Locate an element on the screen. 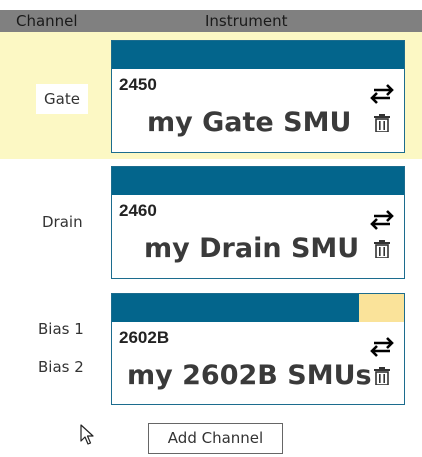 This screenshot has width=422, height=457. instrument-name: my Drain SMU is located at coordinates (252, 248).